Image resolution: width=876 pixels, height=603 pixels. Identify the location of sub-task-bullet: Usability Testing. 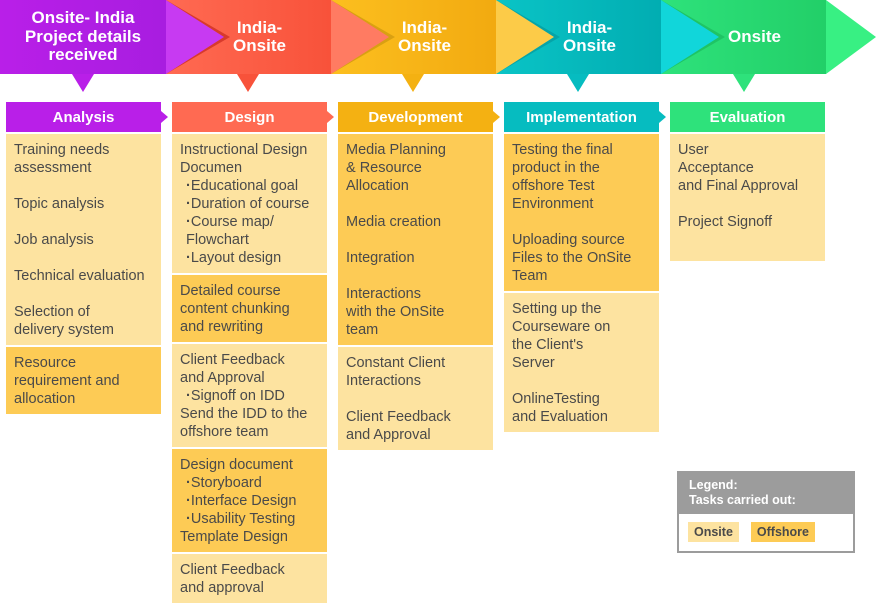
(249, 519).